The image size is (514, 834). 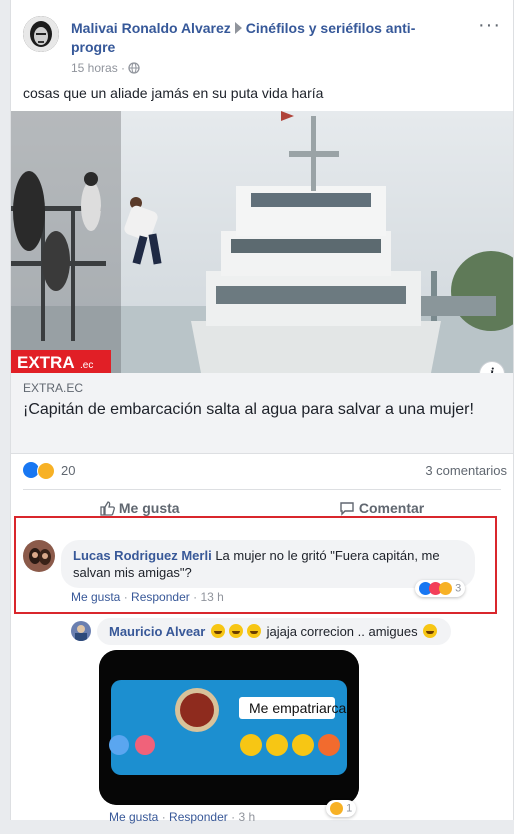 I want to click on reply-avatar, so click(x=81, y=631).